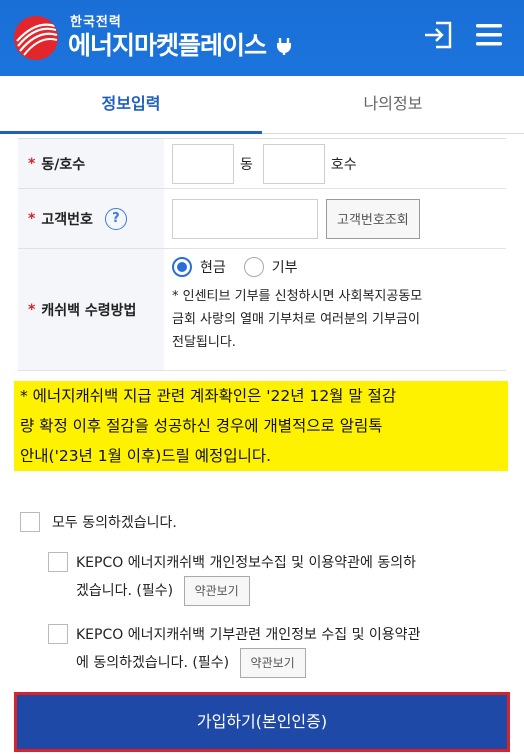 Image resolution: width=524 pixels, height=754 pixels. I want to click on address-label-text: 동/호수, so click(63, 164).